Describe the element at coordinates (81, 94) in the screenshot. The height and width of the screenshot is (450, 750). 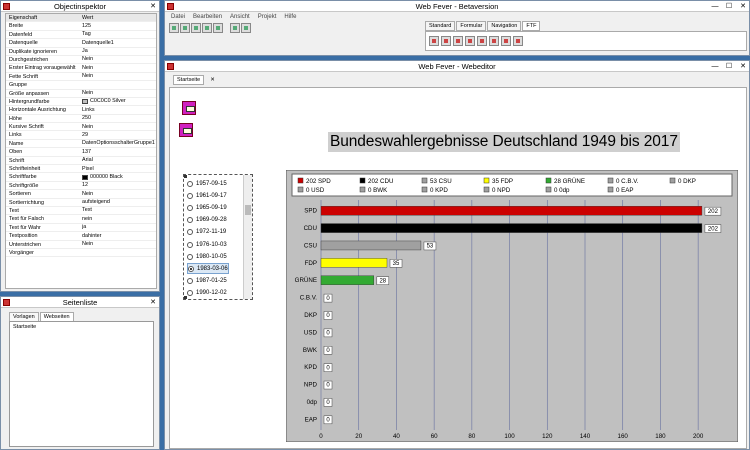
I see `property-row: Größe anpassen Nein` at that location.